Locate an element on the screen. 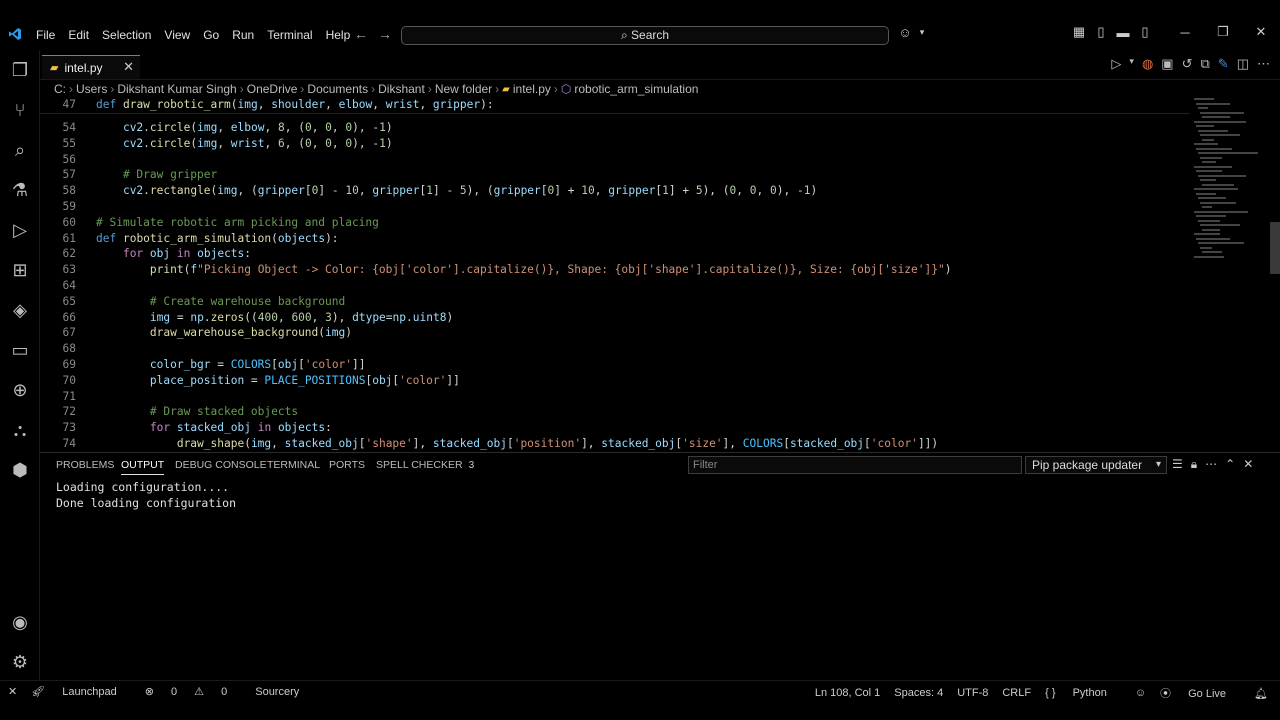 This screenshot has width=1280, height=720. back-arrow-icon: ← is located at coordinates (361, 34).